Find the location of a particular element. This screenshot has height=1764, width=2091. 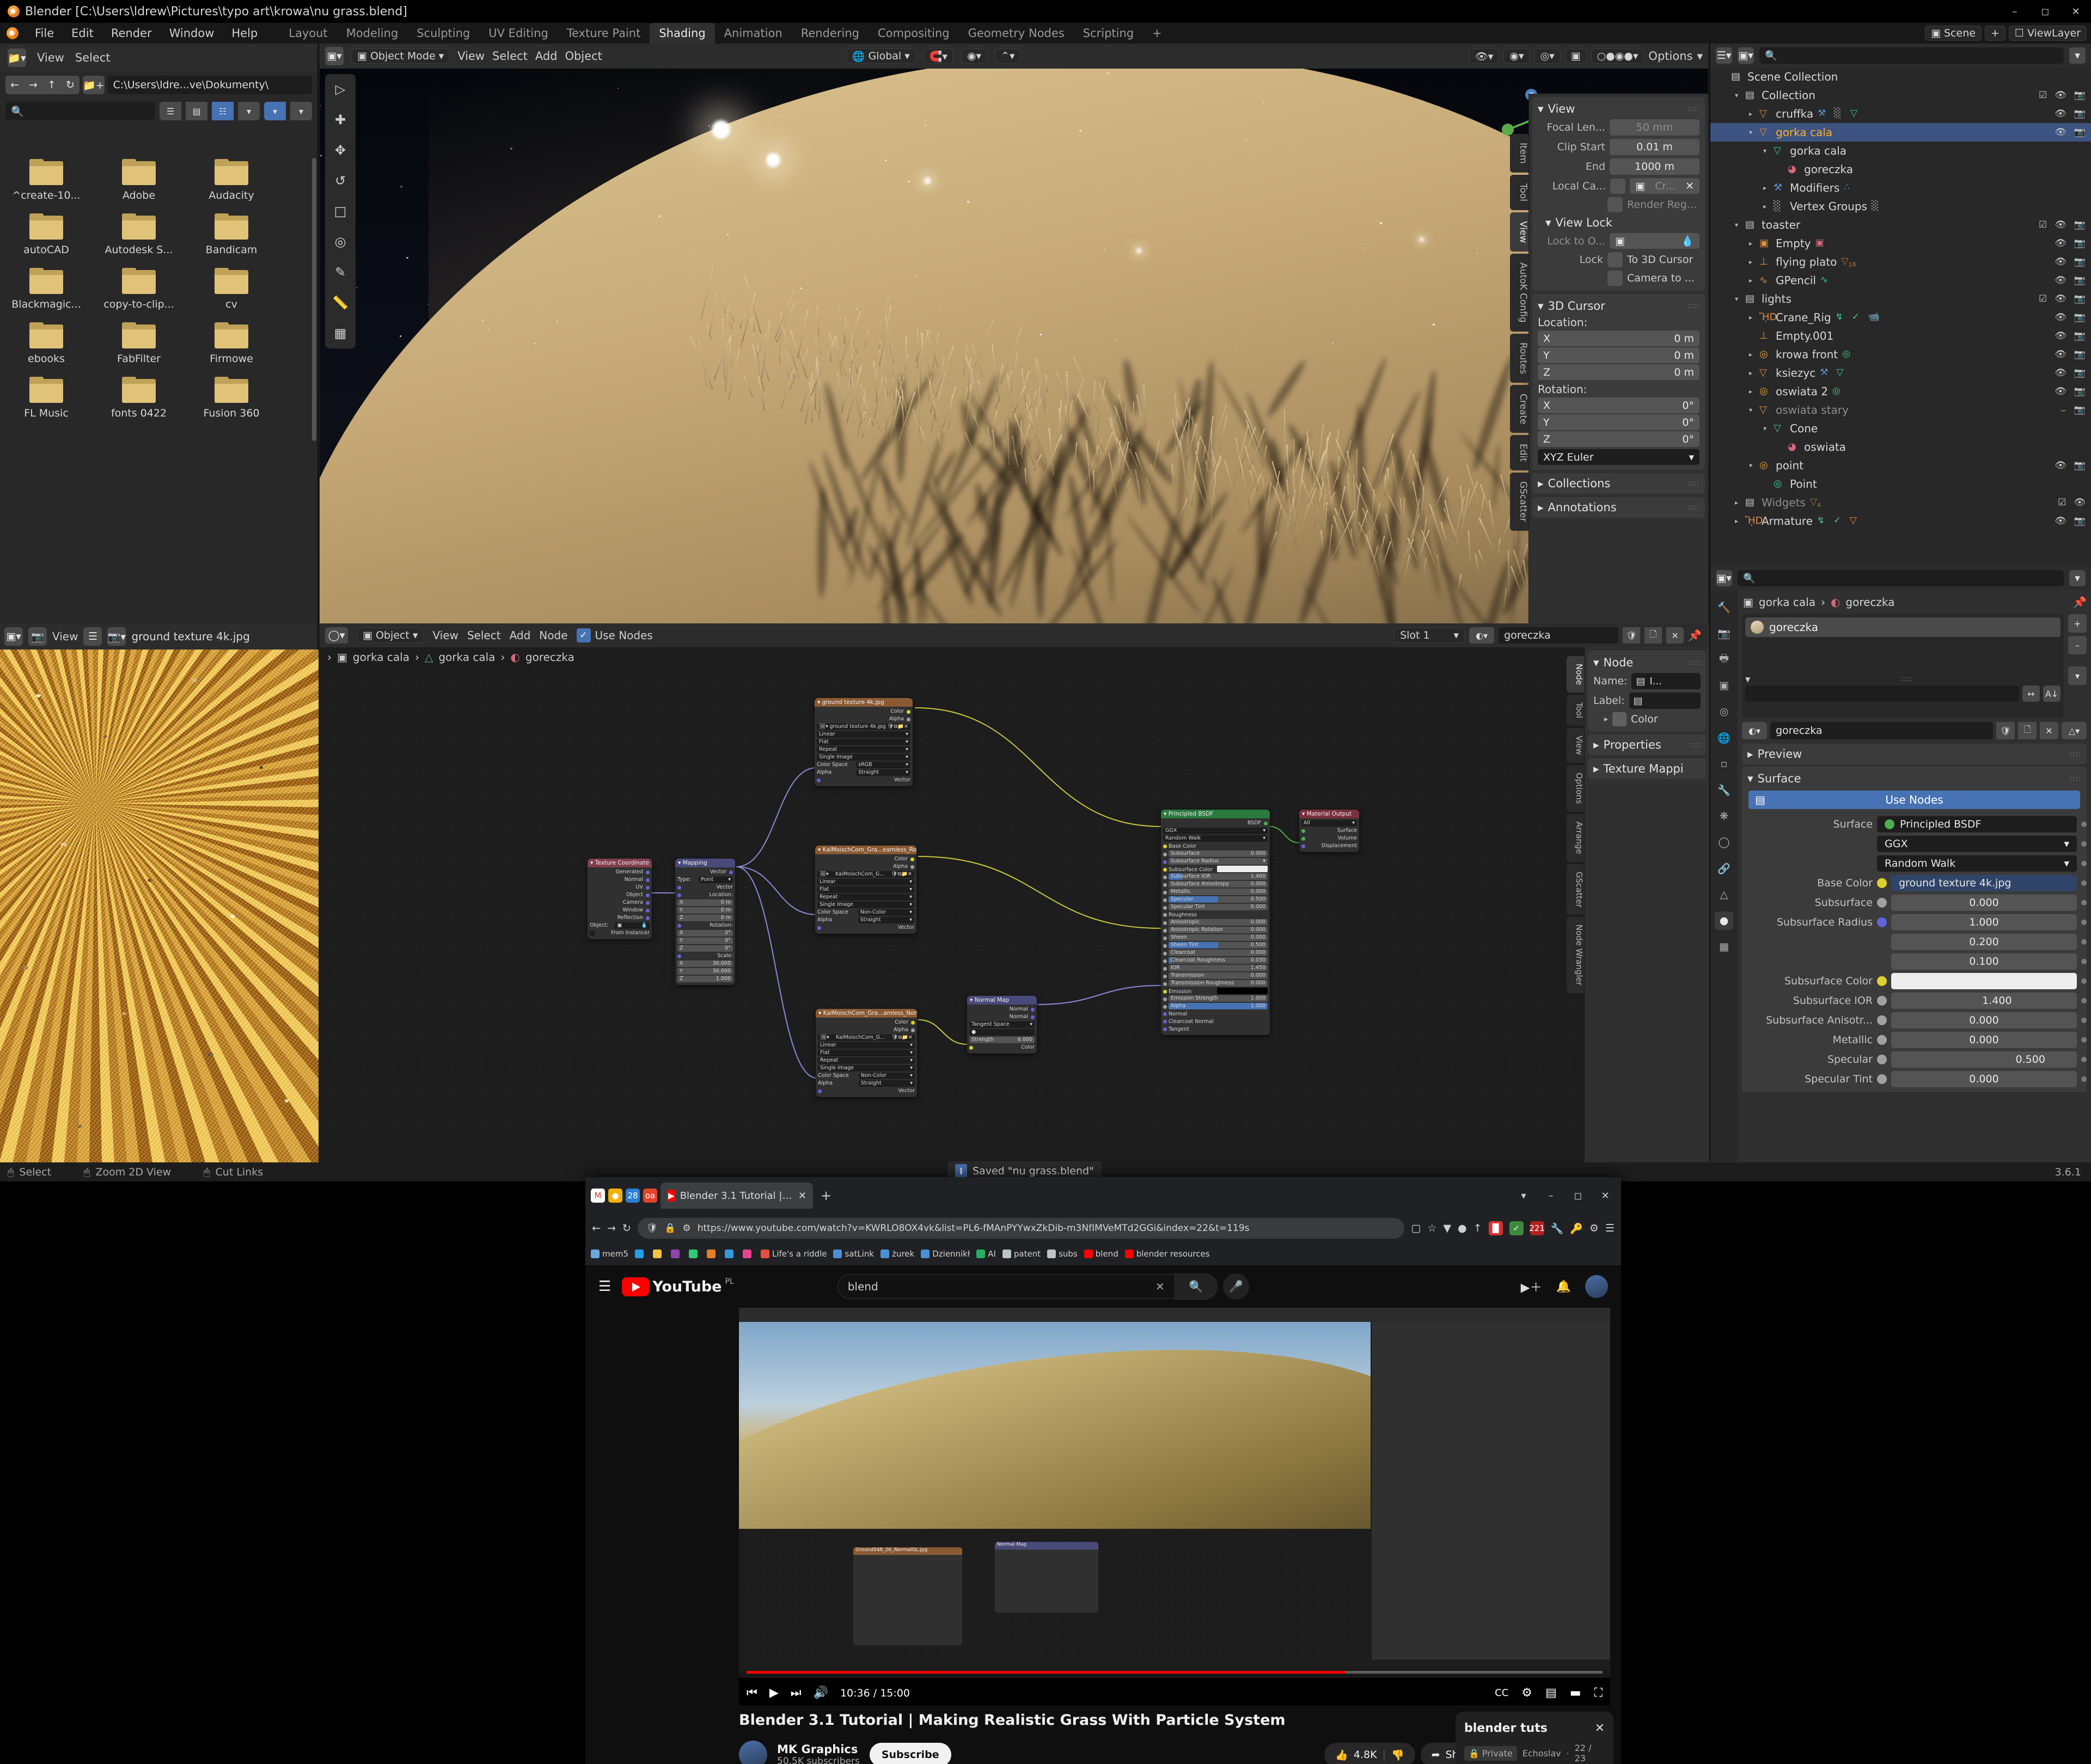

folder-item: Adobe is located at coordinates (139, 180).